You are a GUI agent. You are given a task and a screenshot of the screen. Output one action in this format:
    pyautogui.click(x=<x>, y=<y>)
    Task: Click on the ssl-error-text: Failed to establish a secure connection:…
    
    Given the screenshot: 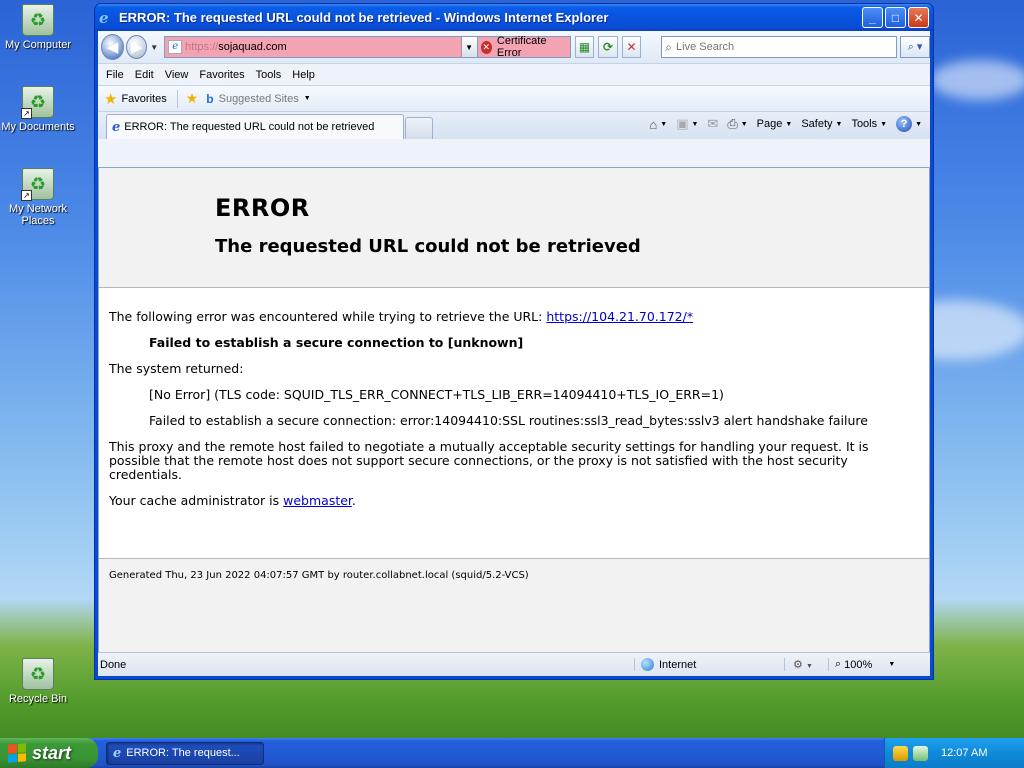 What is the action you would take?
    pyautogui.click(x=508, y=420)
    